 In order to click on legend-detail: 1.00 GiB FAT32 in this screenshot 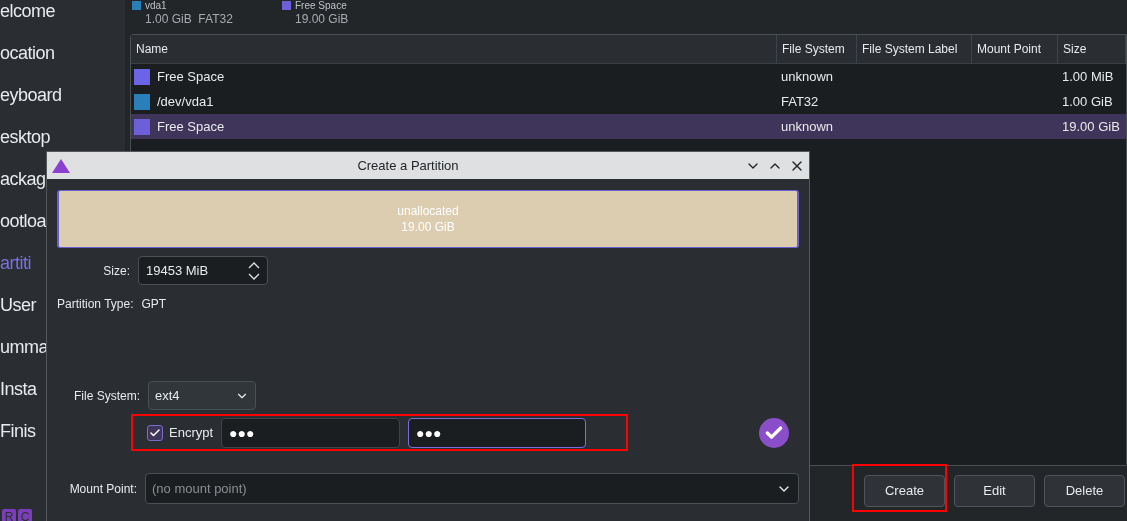, I will do `click(189, 19)`.